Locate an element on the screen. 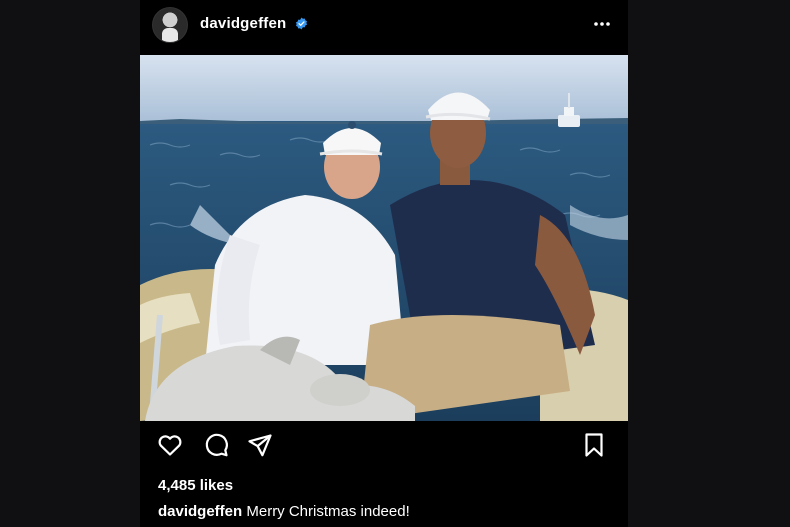 This screenshot has width=790, height=527. post-caption: davidgeffen Merry Christmas indeed! is located at coordinates (284, 511).